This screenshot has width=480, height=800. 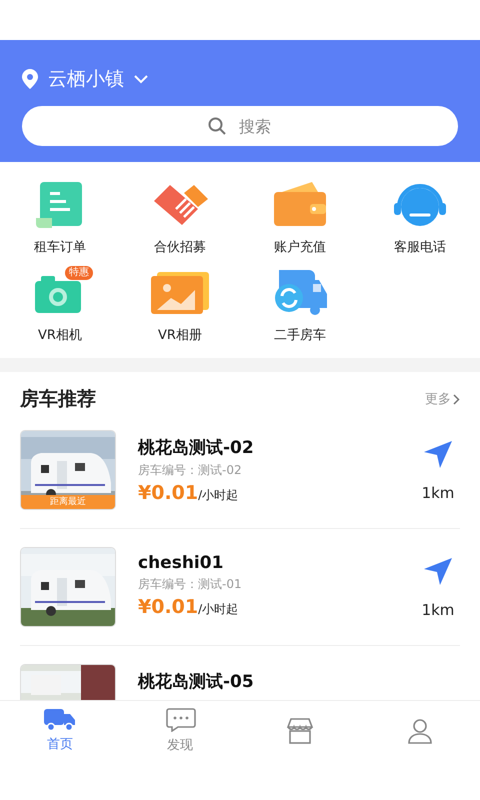 What do you see at coordinates (180, 247) in the screenshot?
I see `shortcut-label: 合伙招募` at bounding box center [180, 247].